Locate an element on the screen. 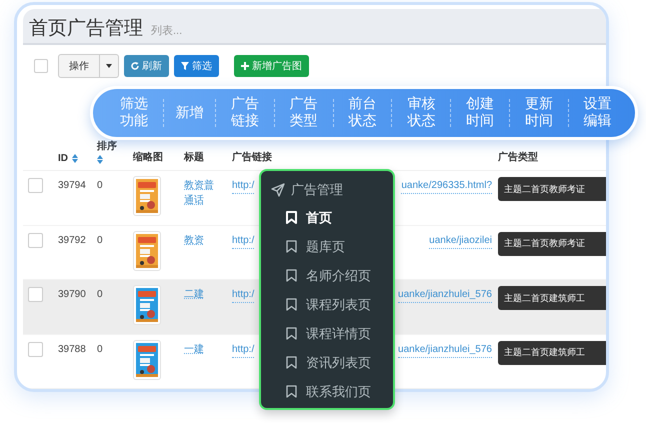 The width and height of the screenshot is (646, 428). plus-icon is located at coordinates (245, 66).